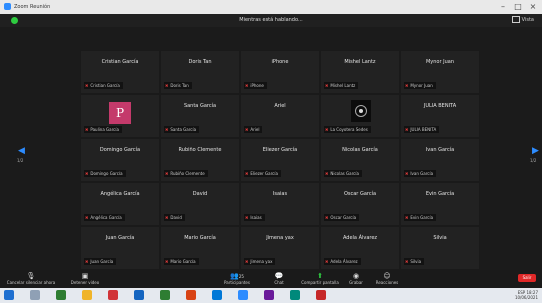 This screenshot has width=542, height=303. Describe the element at coordinates (420, 217) in the screenshot. I see `participant-label: ✖ Evin García` at that location.